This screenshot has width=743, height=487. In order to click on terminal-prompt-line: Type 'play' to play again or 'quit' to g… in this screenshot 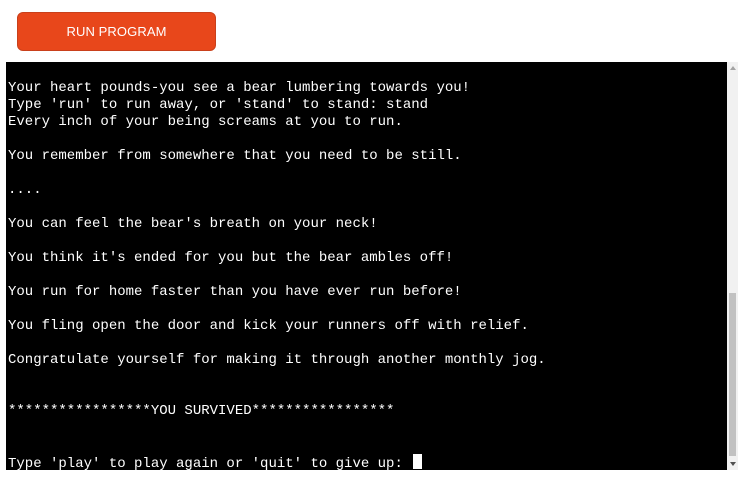, I will do `click(215, 462)`.